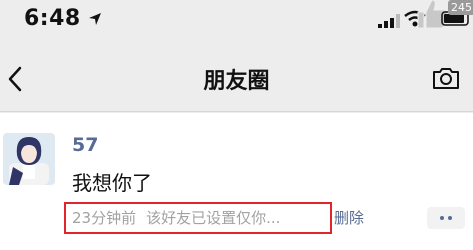 This screenshot has width=473, height=250. What do you see at coordinates (198, 218) in the screenshot?
I see `highlight-box` at bounding box center [198, 218].